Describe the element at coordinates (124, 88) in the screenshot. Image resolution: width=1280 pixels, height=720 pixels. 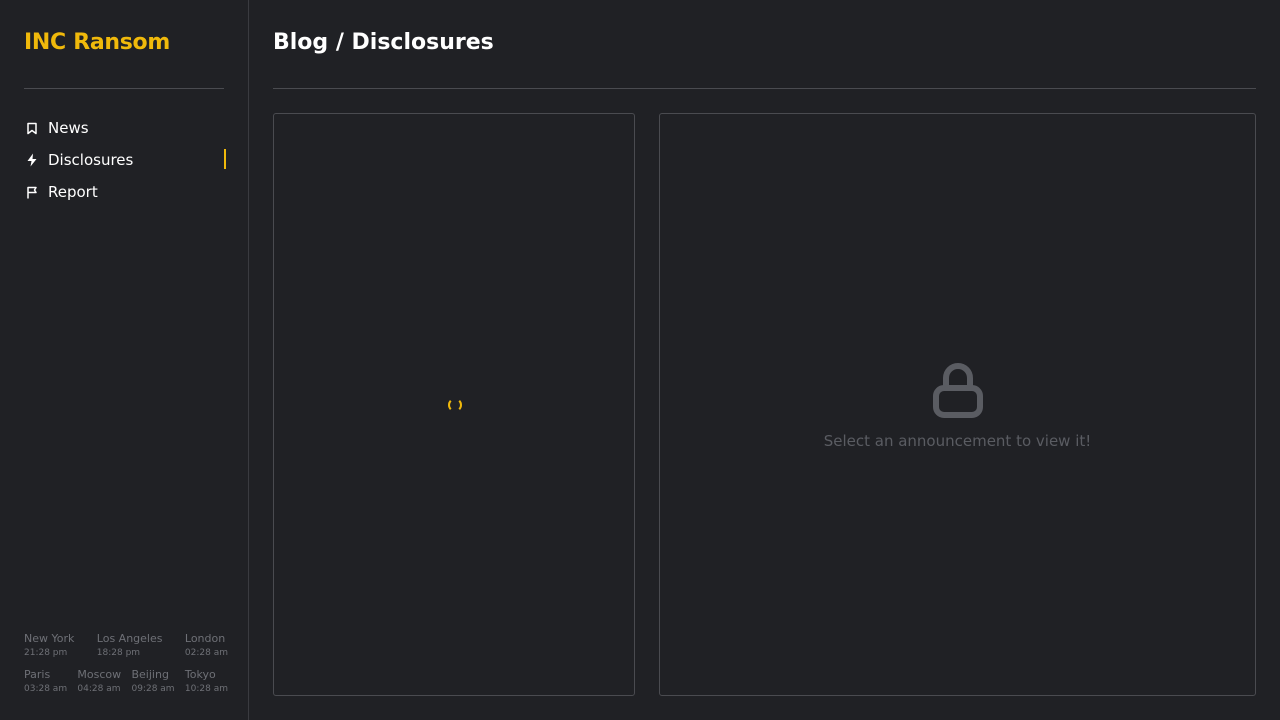
I see `sidebar-divider` at that location.